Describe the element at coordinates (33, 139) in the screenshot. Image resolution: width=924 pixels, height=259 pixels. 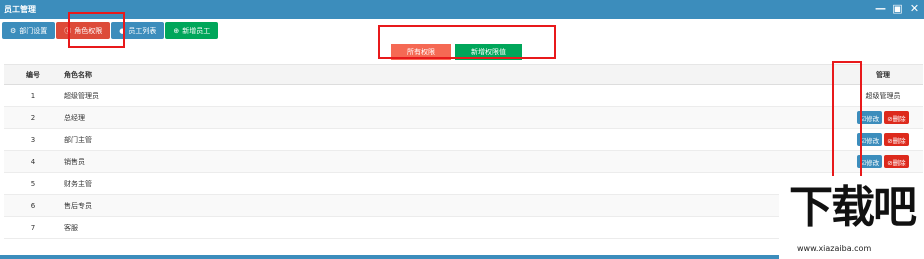
I see `row-num: 3` at that location.